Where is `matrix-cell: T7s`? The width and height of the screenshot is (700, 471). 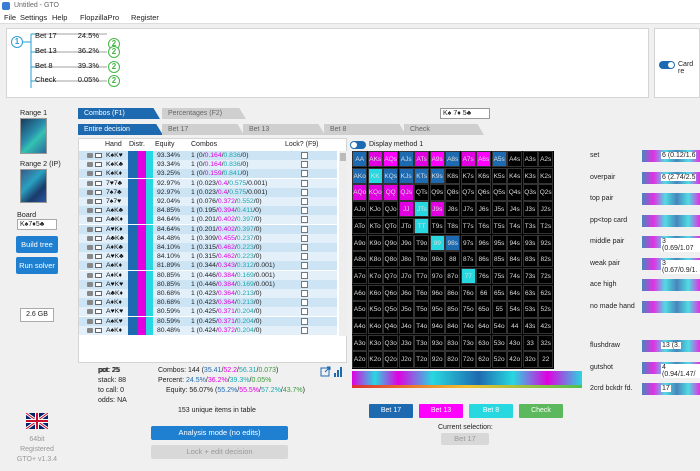 matrix-cell: T7s is located at coordinates (468, 226).